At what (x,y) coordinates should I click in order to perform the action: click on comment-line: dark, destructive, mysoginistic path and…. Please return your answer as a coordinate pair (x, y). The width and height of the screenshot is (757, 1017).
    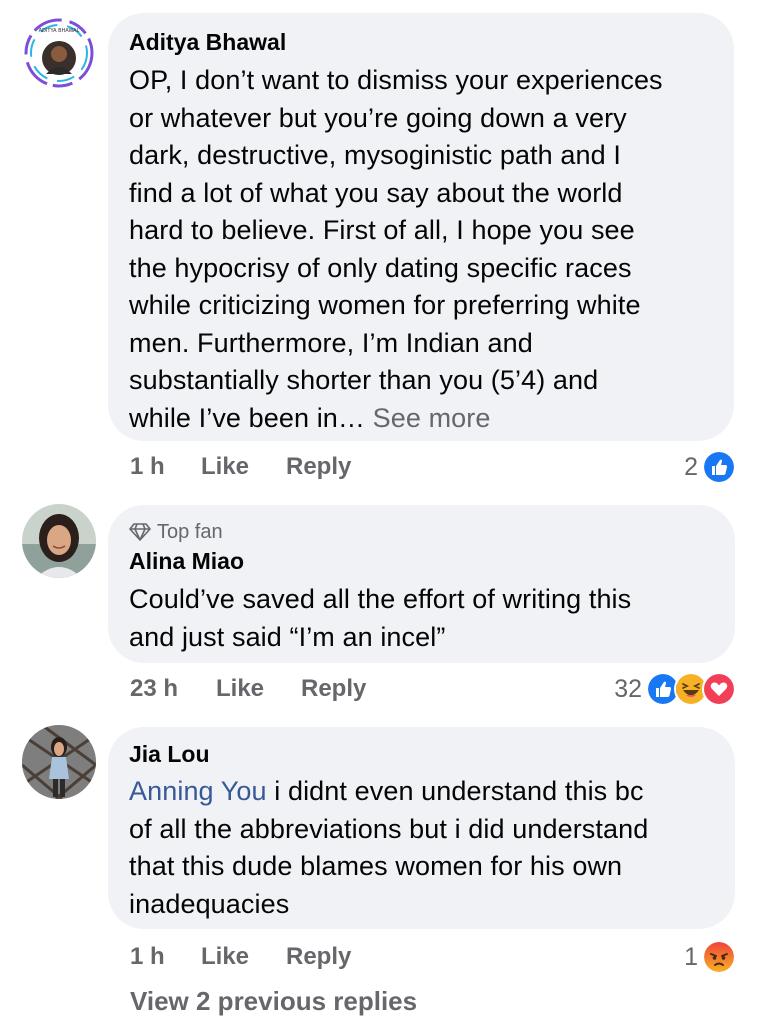
    Looking at the image, I should click on (375, 155).